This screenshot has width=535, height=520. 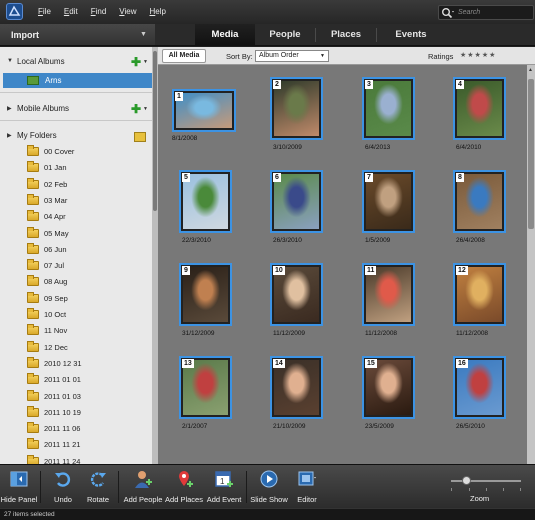 I want to click on my-folders-header: ▶ My Folders, so click(x=76, y=136).